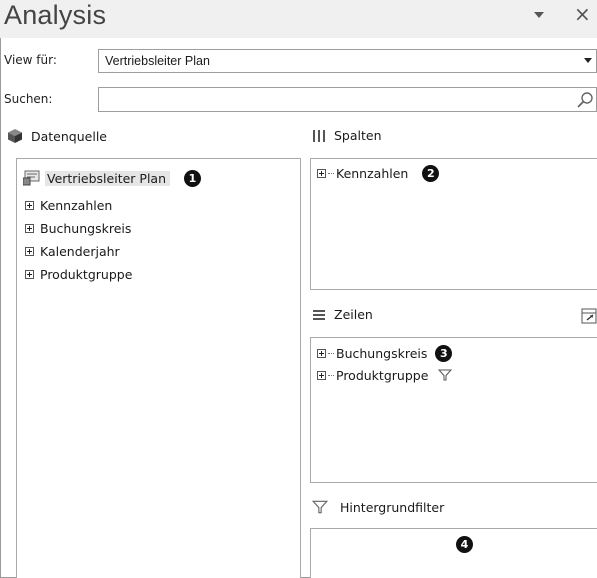 This screenshot has height=578, width=597. Describe the element at coordinates (319, 135) in the screenshot. I see `columns-icon` at that location.